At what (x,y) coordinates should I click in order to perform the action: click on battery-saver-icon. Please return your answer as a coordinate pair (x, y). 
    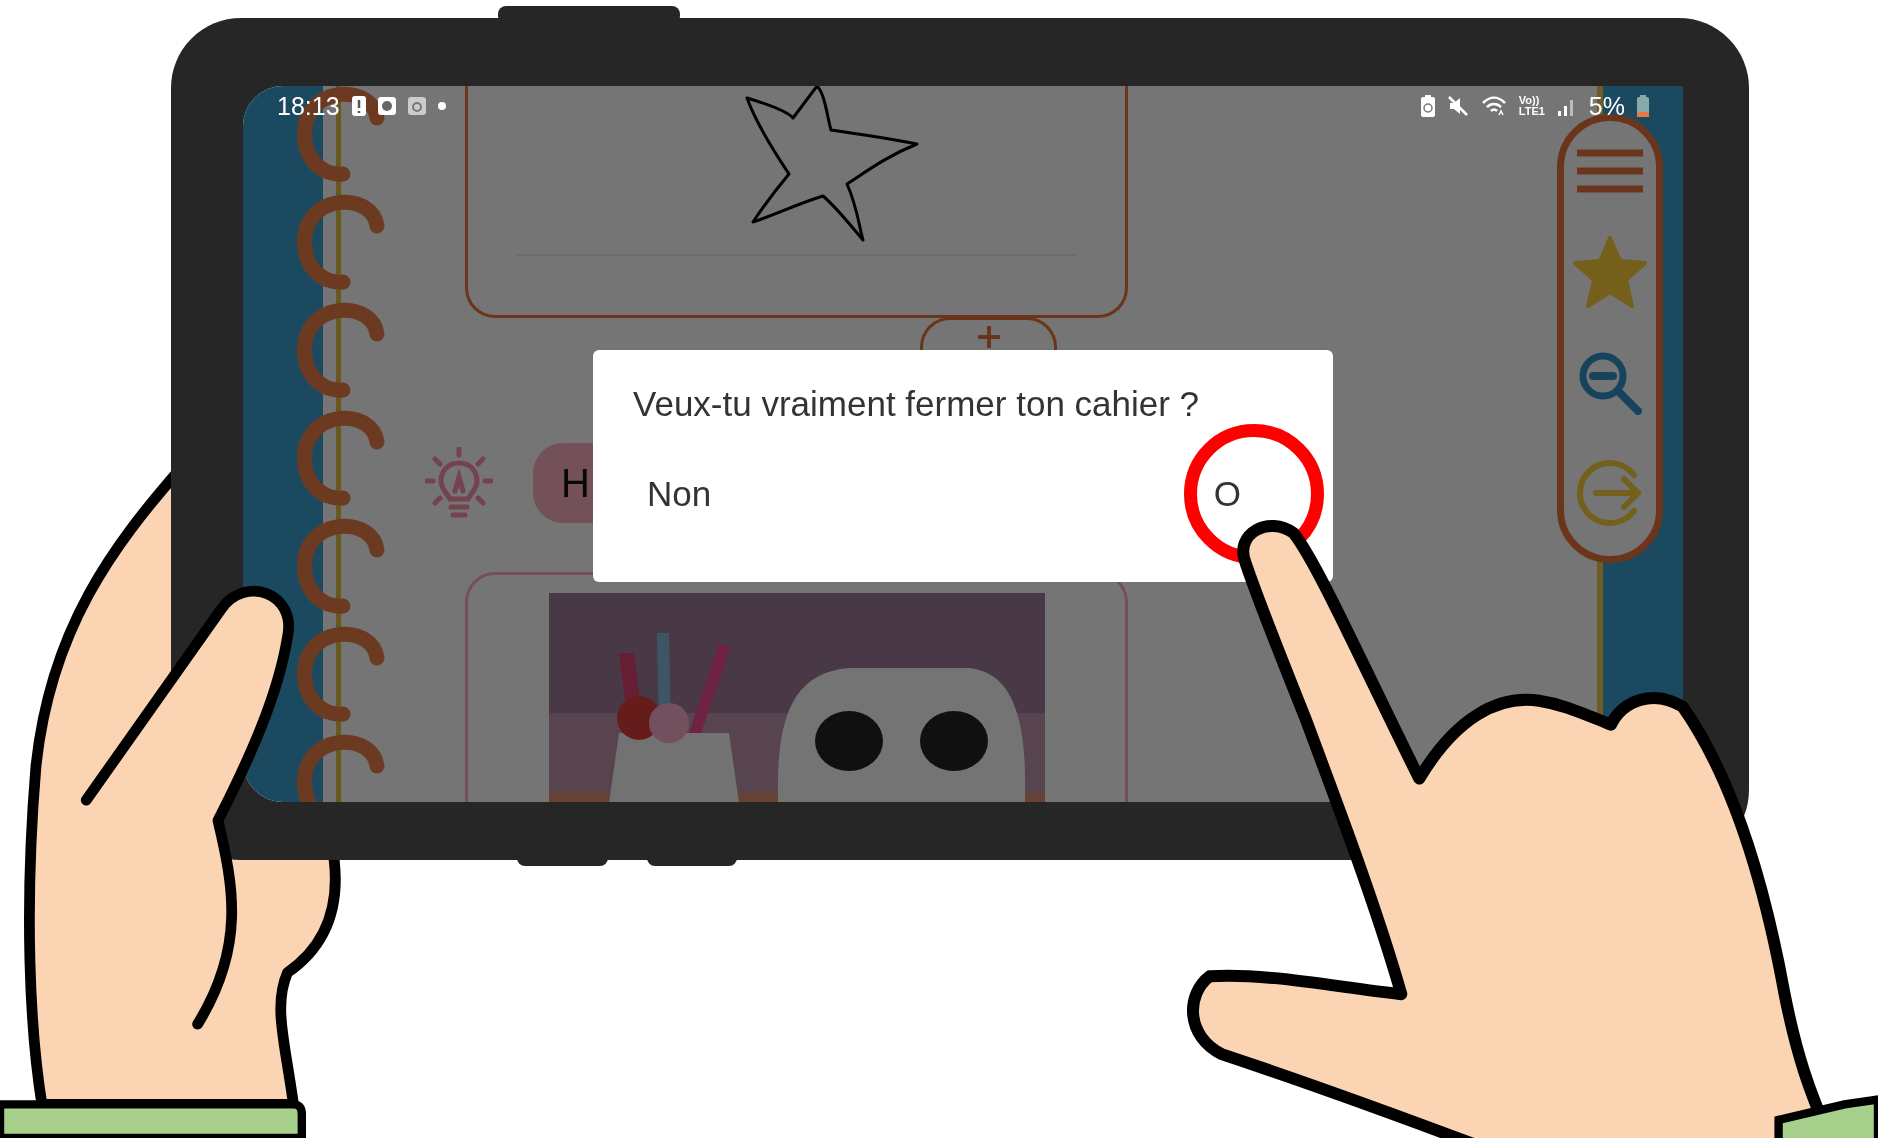
    Looking at the image, I should click on (1427, 106).